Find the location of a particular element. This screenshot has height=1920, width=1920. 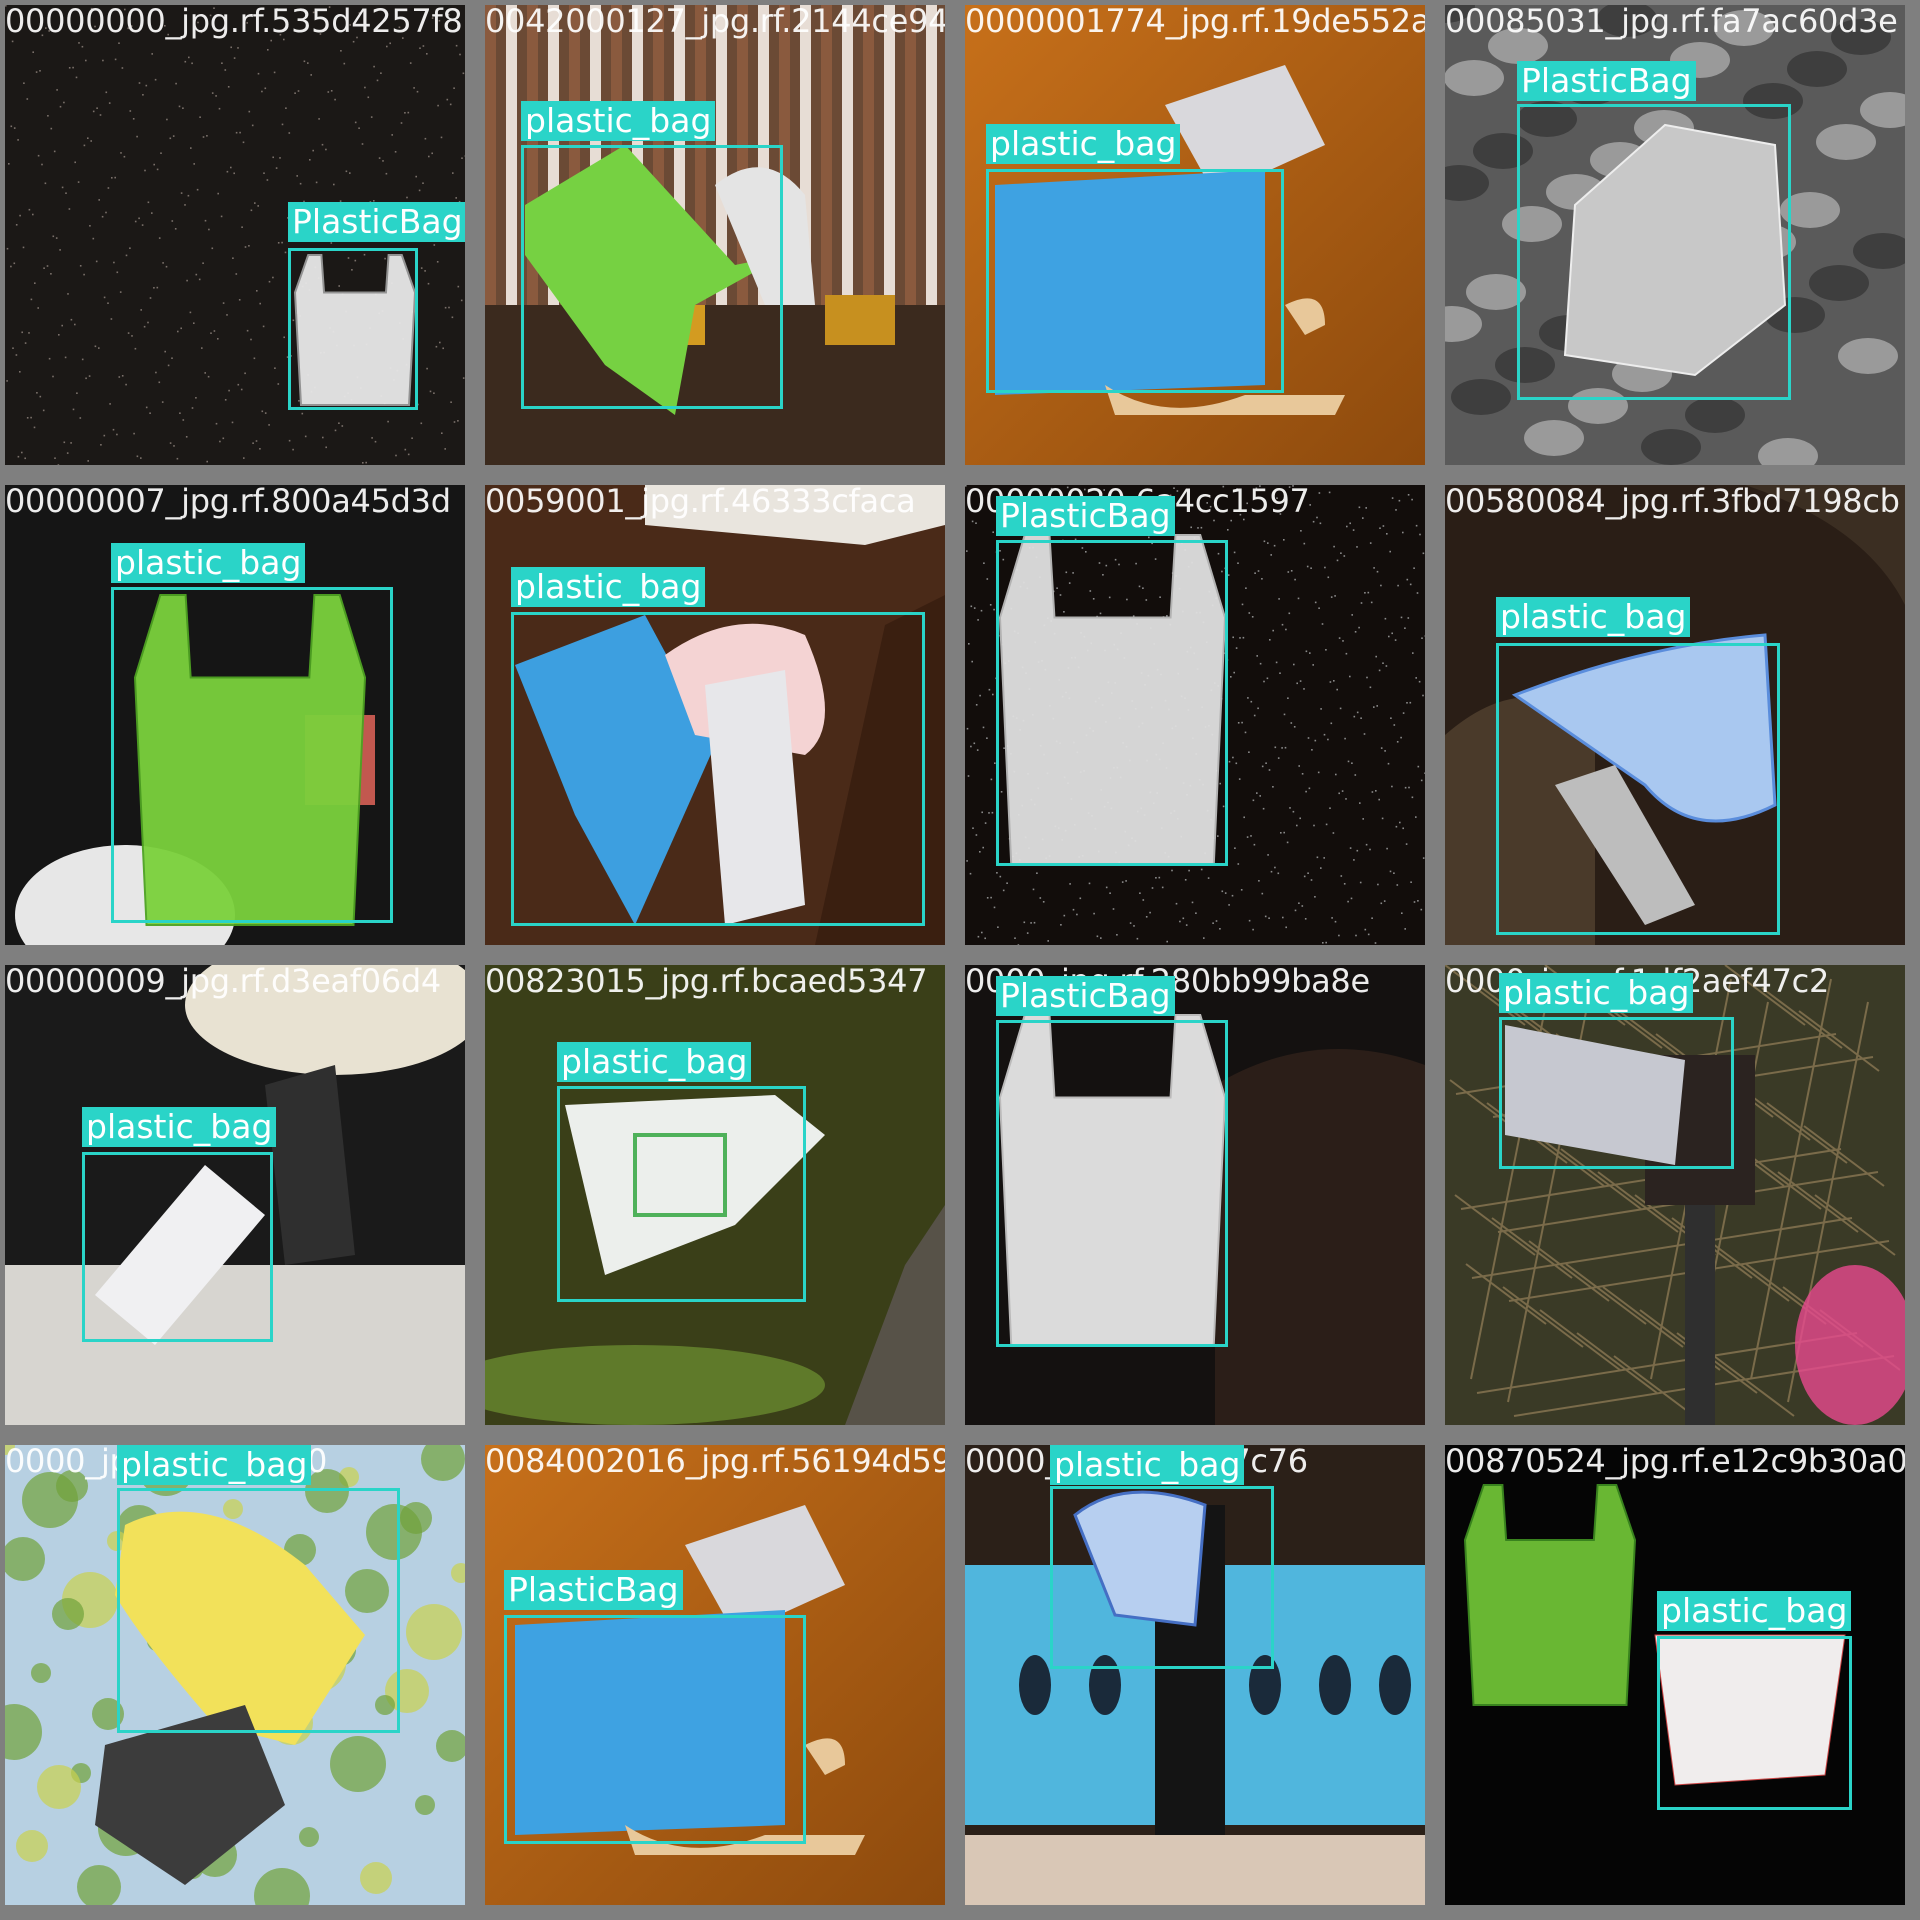

image-tile: 0000_jpg.rf.28ae8c0plastic_bag is located at coordinates (235, 1675).